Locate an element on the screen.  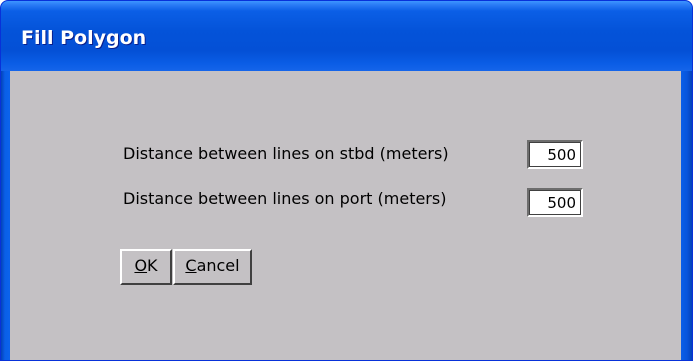
port-distance-input is located at coordinates (555, 202).